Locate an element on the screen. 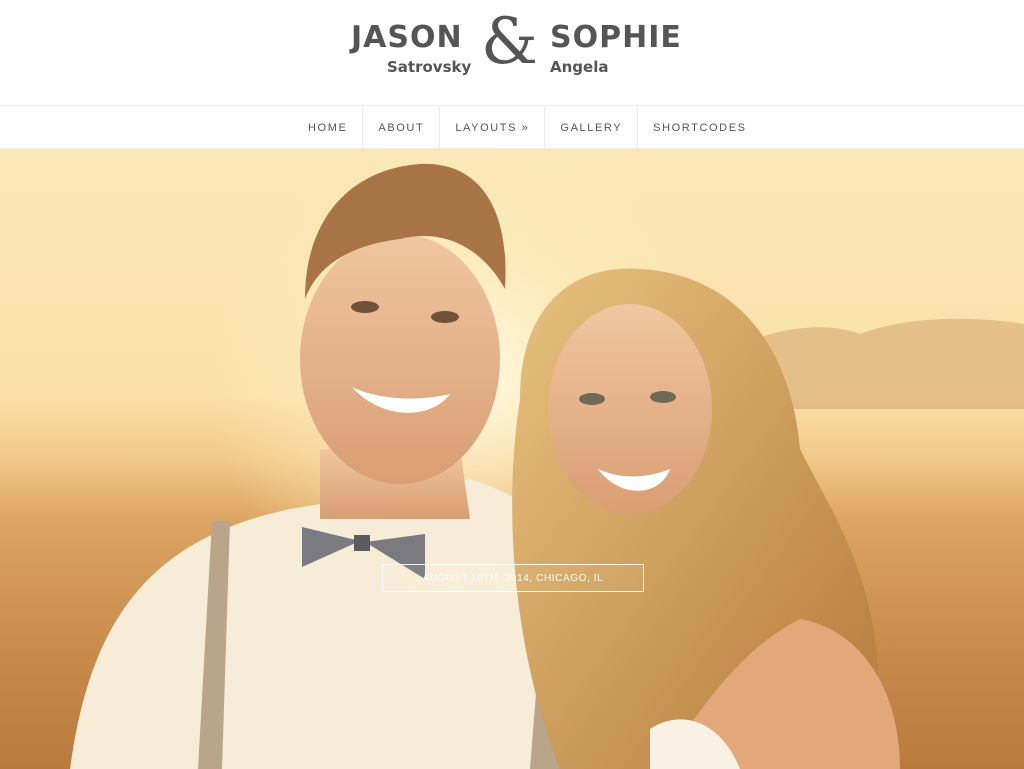 The height and width of the screenshot is (769, 1024). ampersand-glyph: & is located at coordinates (509, 42).